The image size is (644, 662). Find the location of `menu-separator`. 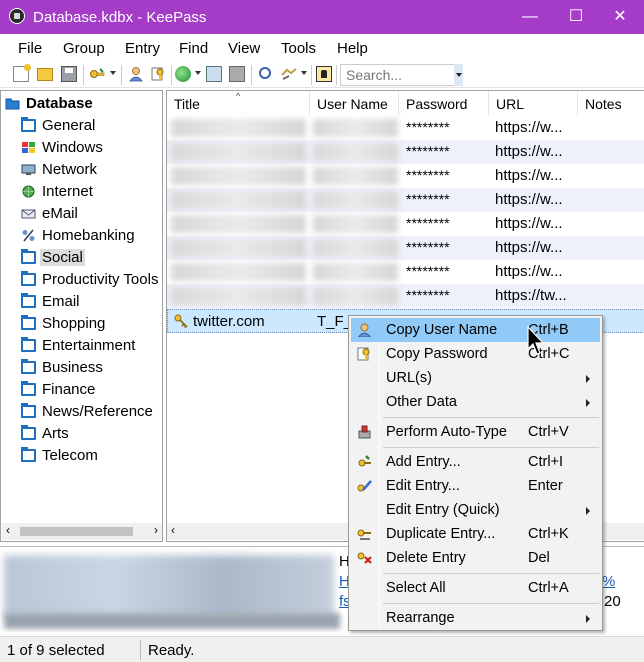

menu-separator is located at coordinates (491, 417).